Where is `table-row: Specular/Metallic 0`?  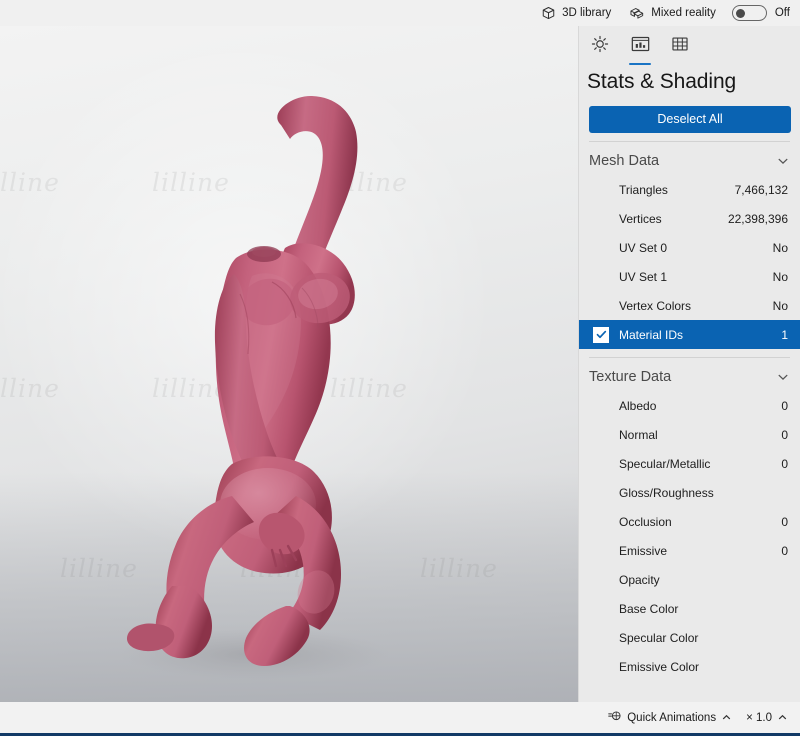
table-row: Specular/Metallic 0 is located at coordinates (689, 463).